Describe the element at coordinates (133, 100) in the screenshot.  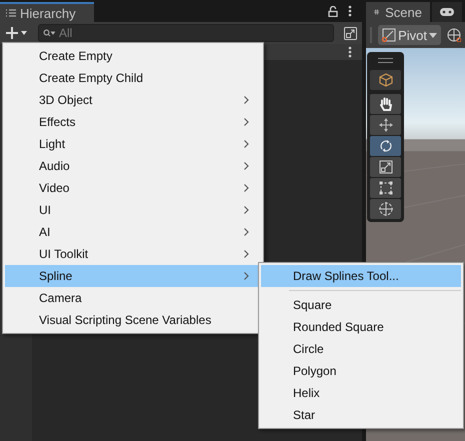
I see `menu-item: 3D Object` at that location.